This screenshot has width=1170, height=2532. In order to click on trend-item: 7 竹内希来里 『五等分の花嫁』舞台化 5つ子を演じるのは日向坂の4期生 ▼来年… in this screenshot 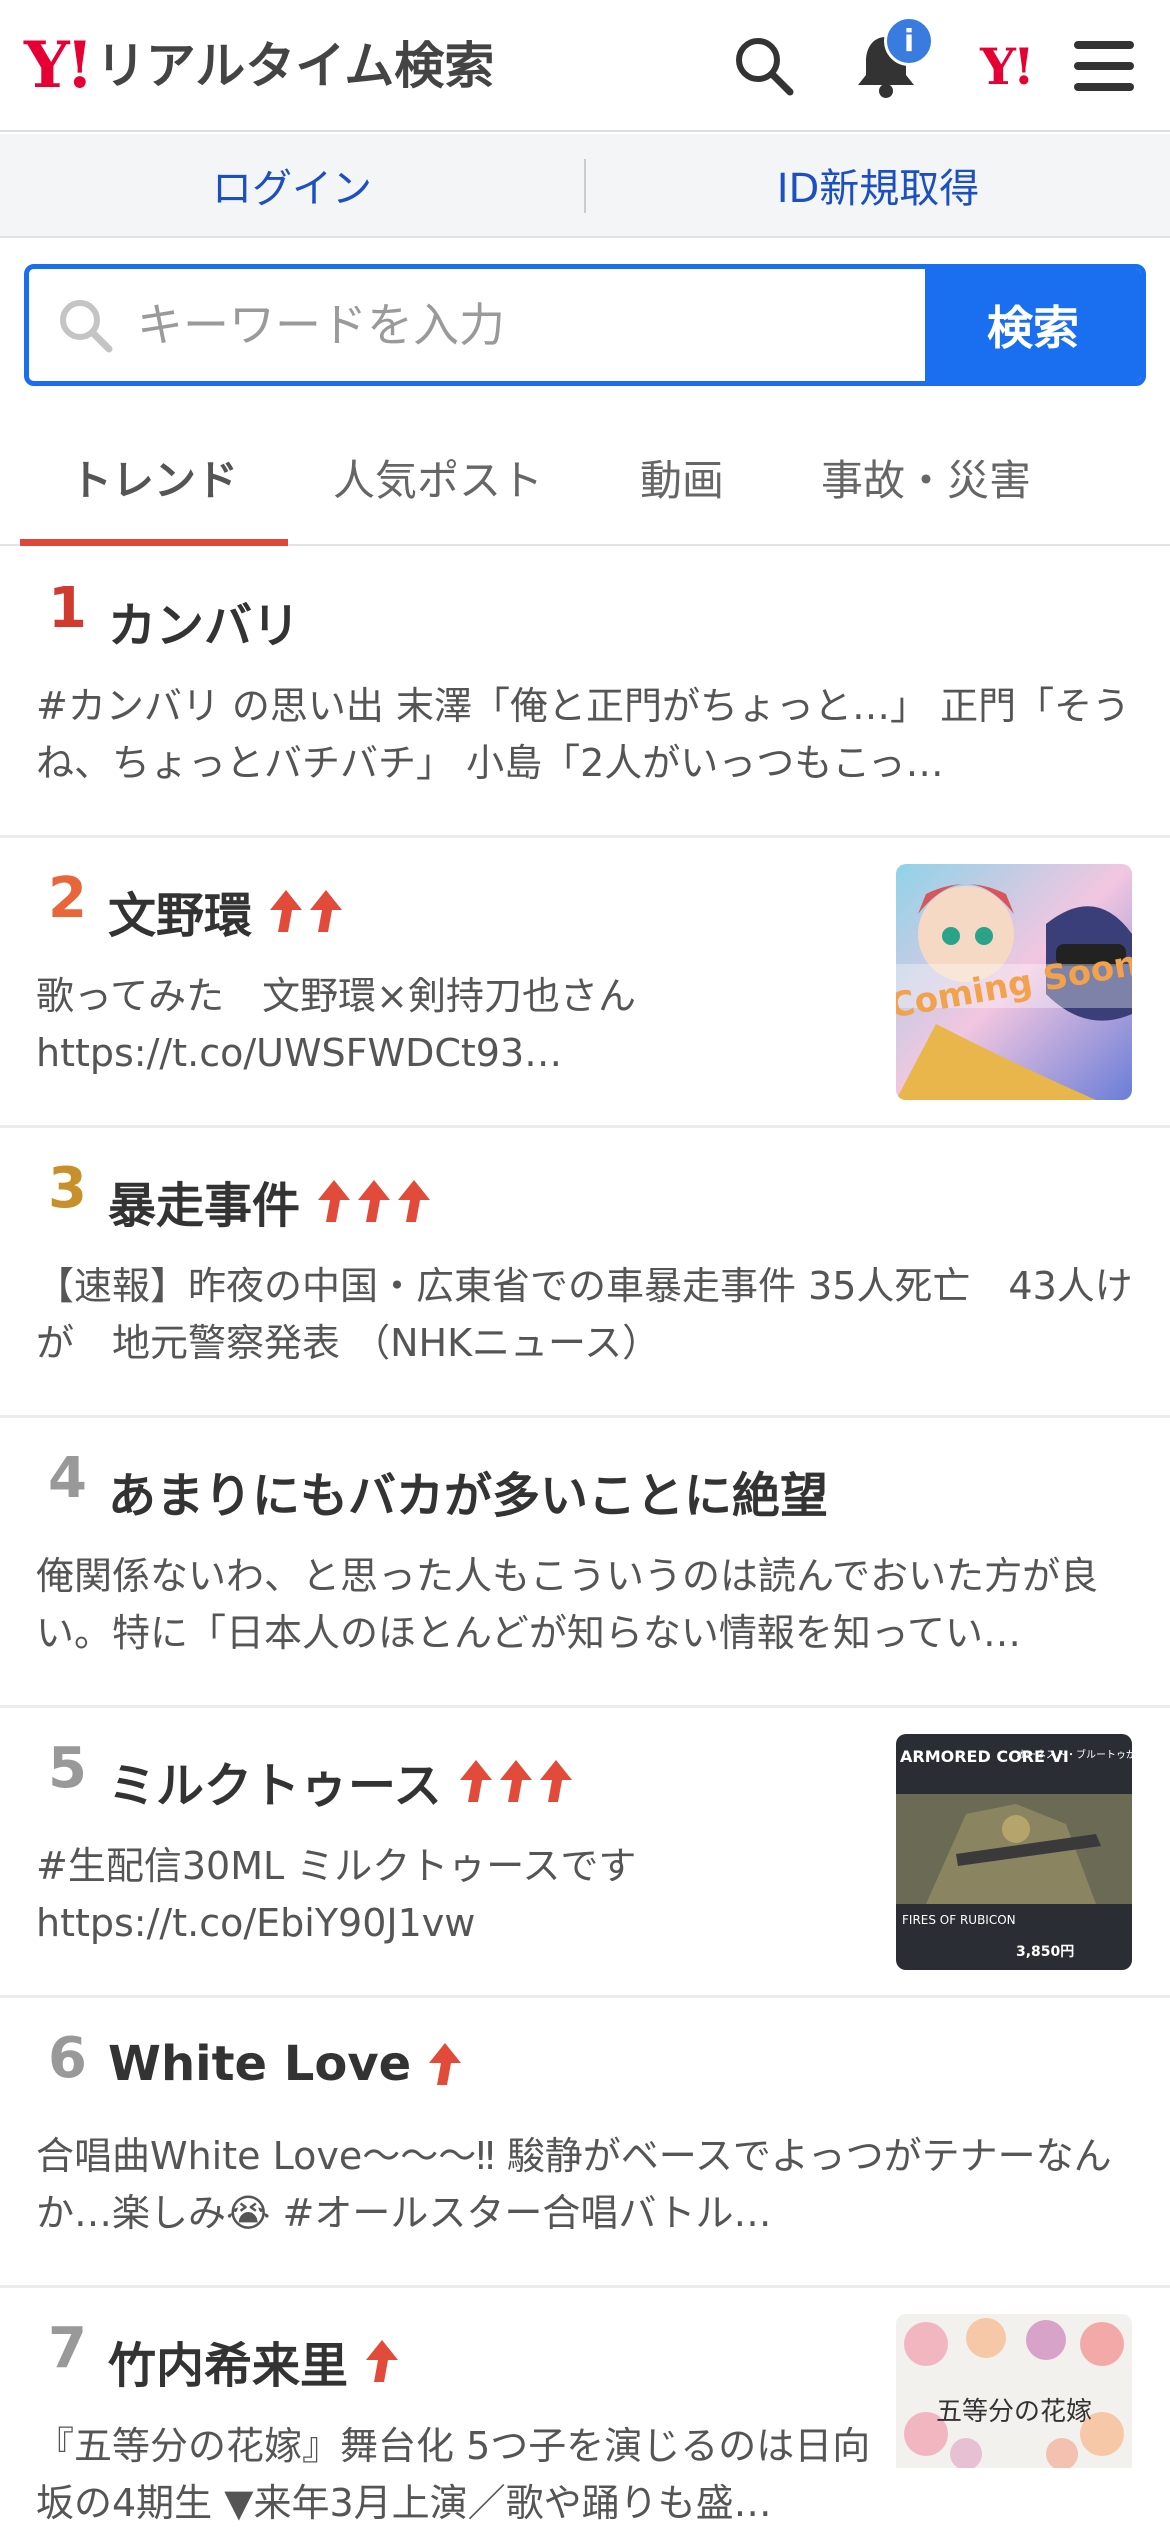, I will do `click(585, 2406)`.